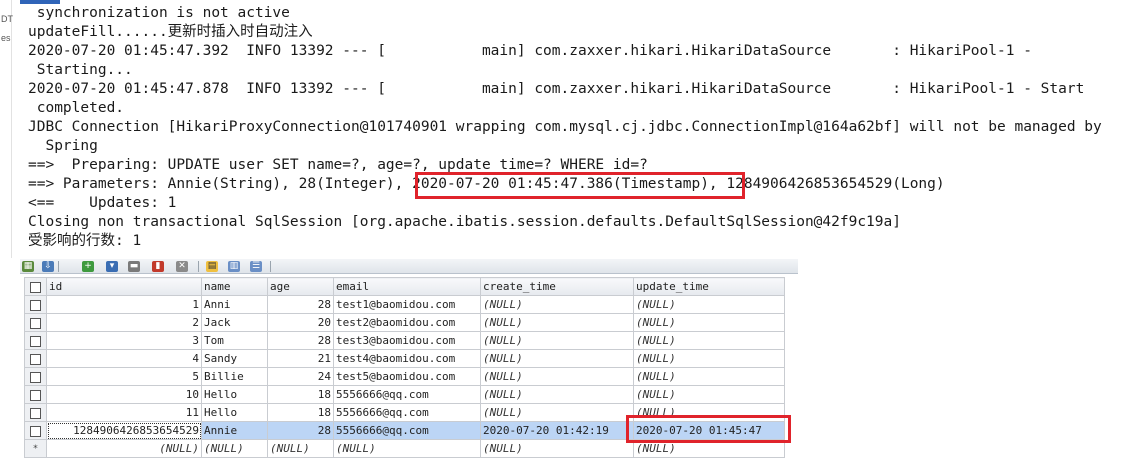 This screenshot has width=1131, height=471. I want to click on cell-create-time: 2020-07-20 01:42:19, so click(557, 430).